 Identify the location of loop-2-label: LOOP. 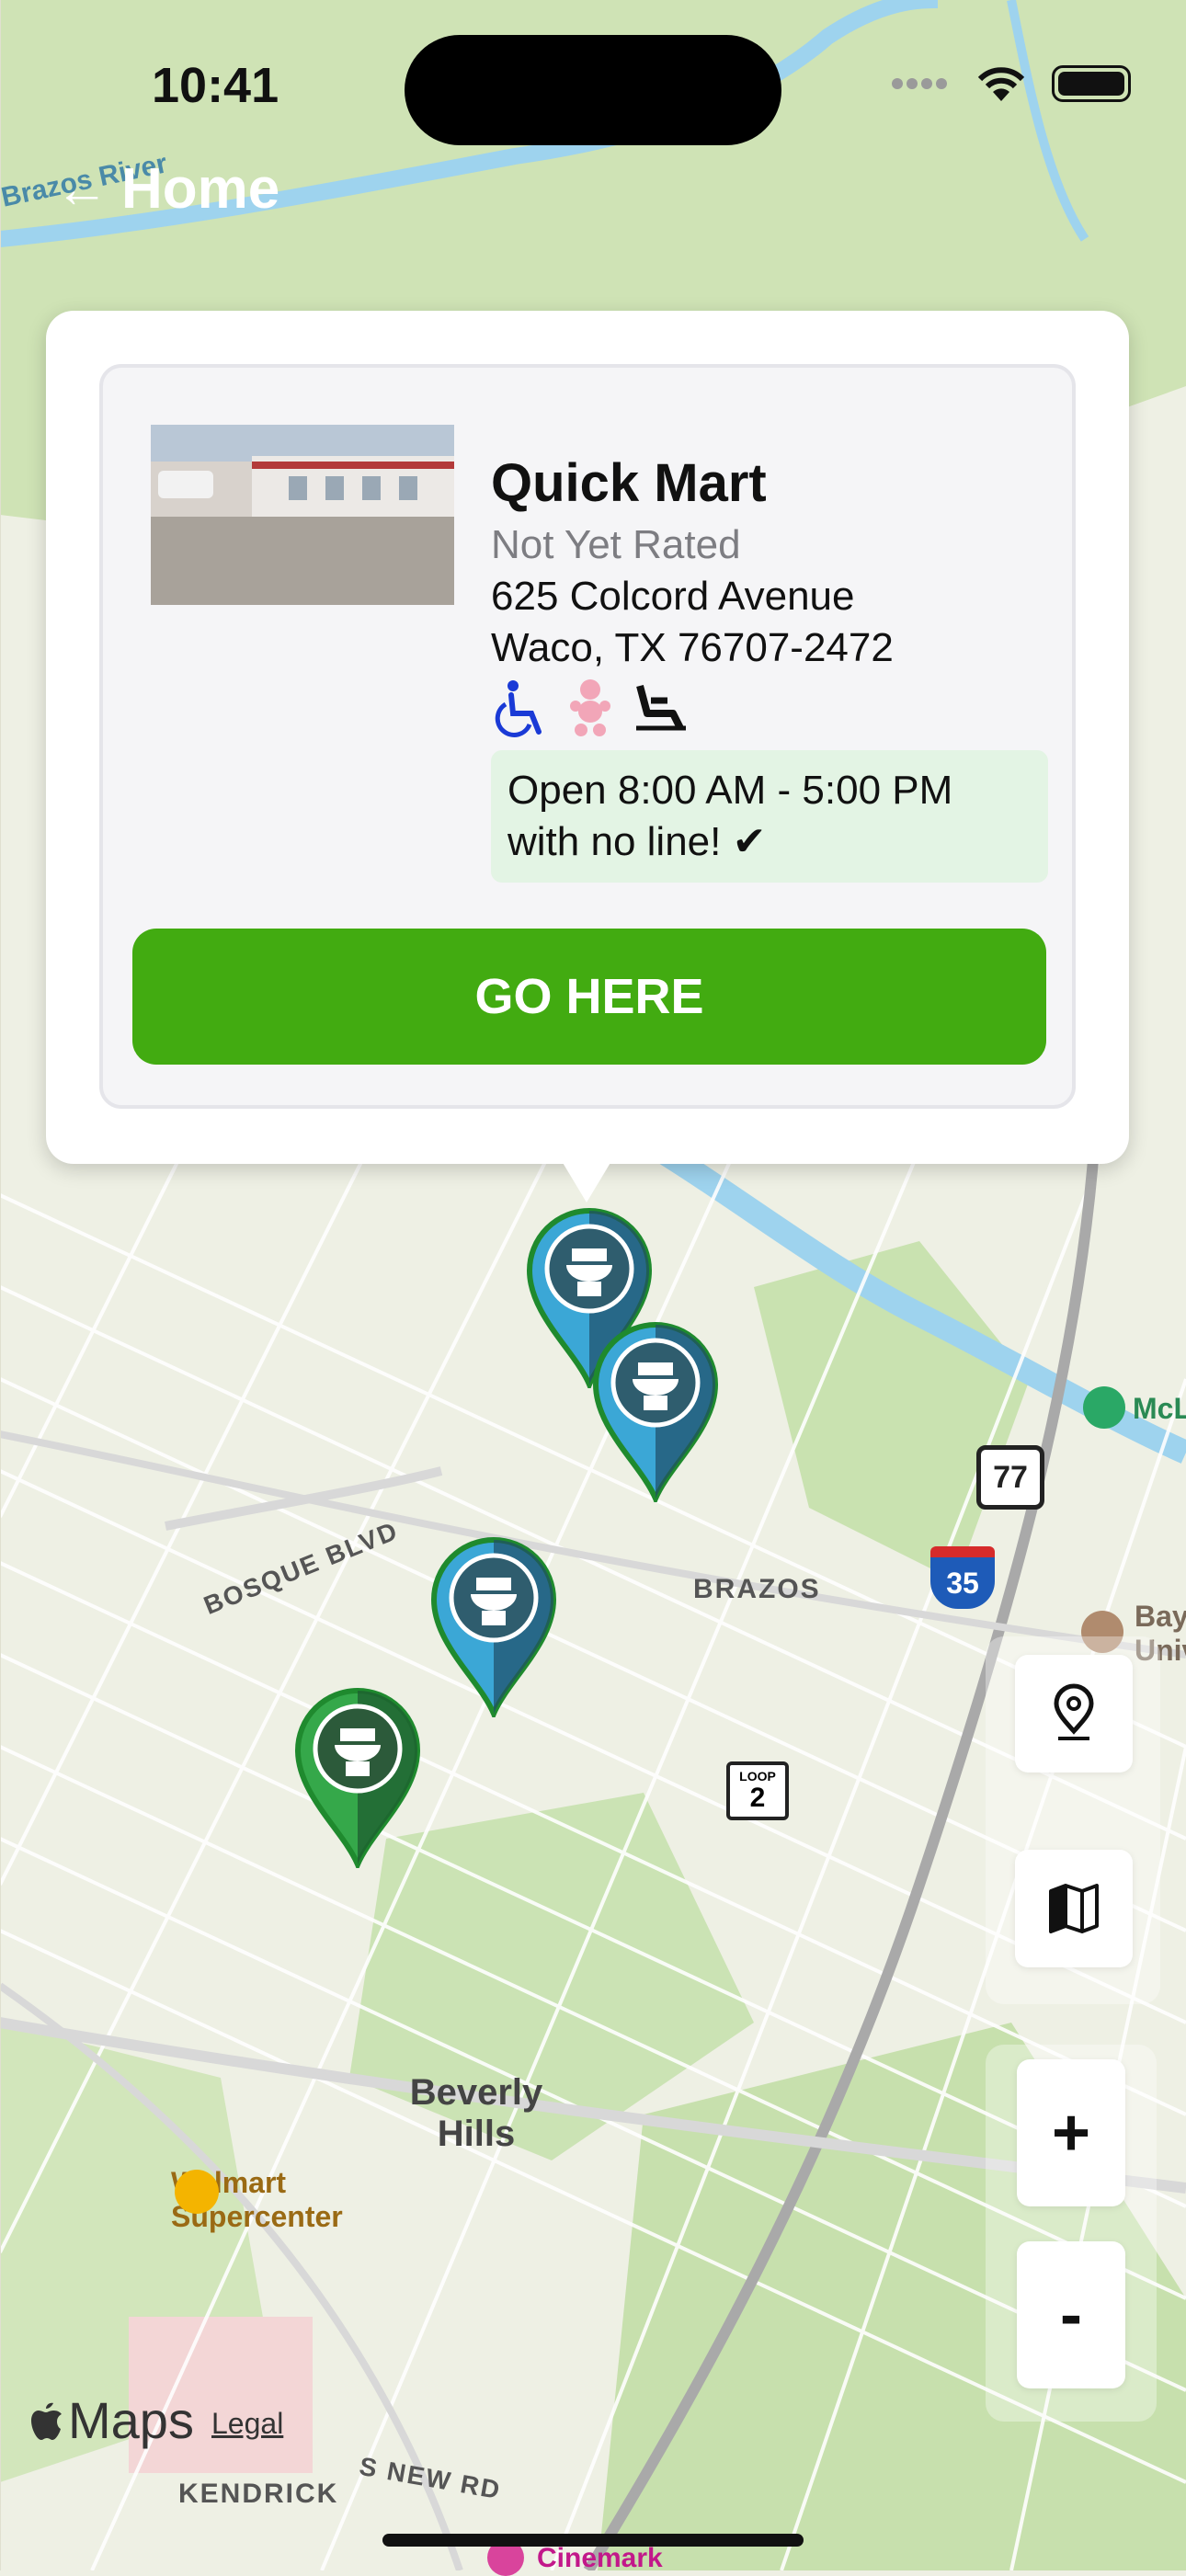
(757, 1776).